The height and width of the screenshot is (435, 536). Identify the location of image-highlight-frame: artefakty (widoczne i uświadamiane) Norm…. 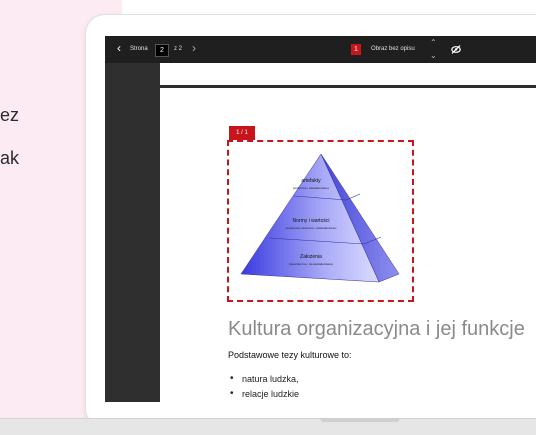
(320, 221).